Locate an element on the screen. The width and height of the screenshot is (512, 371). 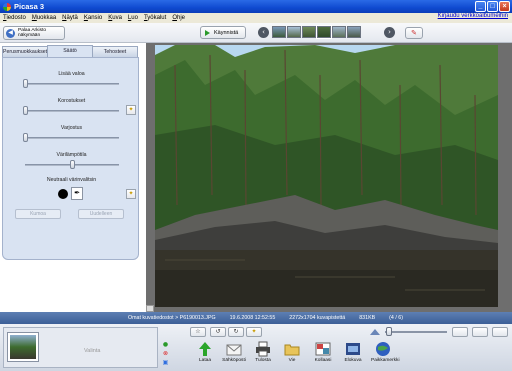
movie-icon is located at coordinates (353, 349).